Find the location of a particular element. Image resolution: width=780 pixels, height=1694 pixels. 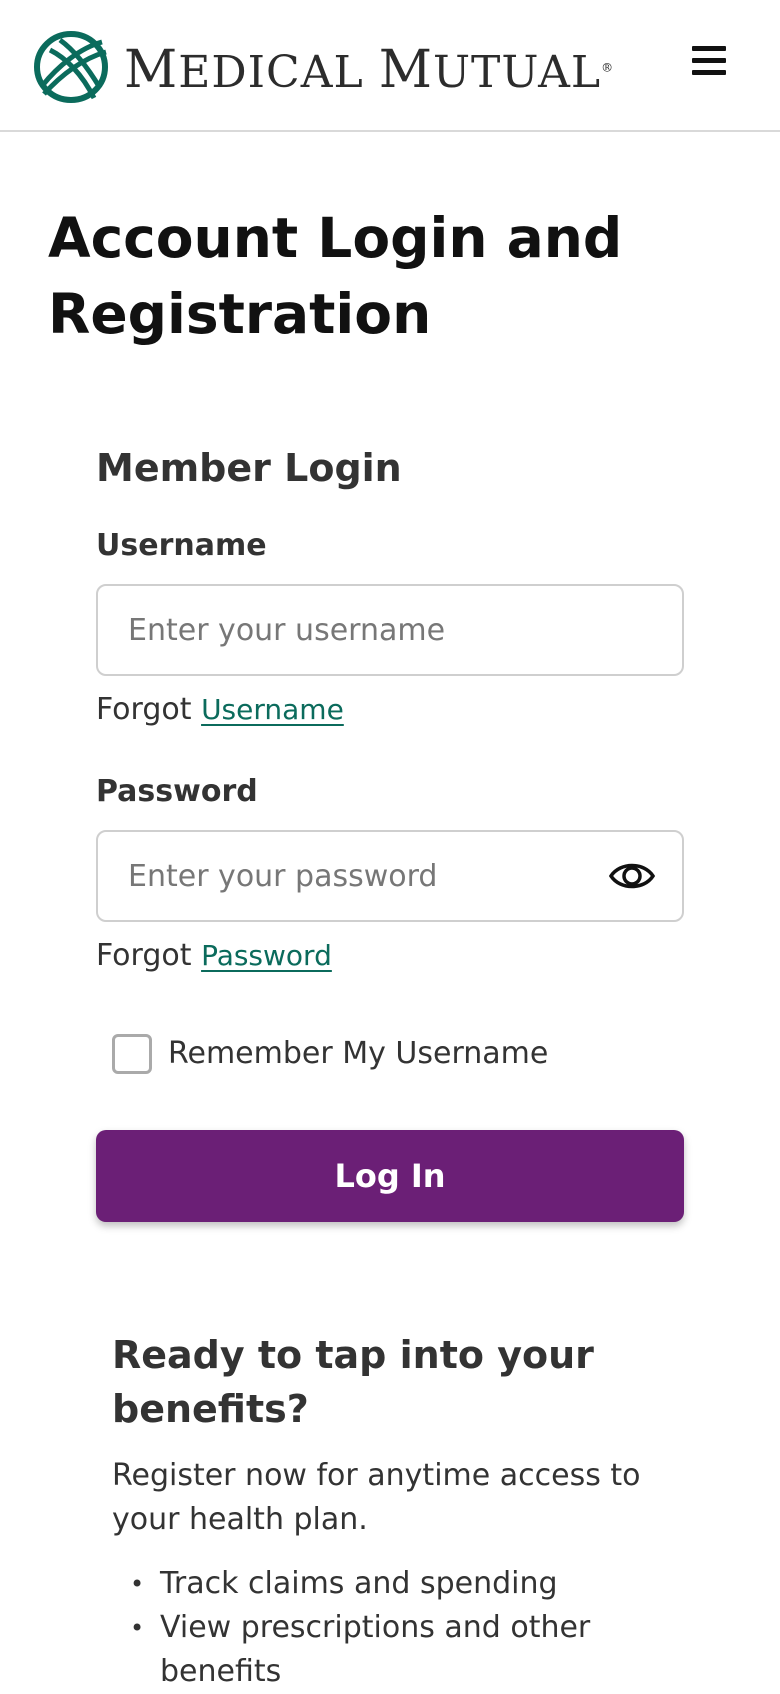

remember-username-checkbox is located at coordinates (132, 1054).